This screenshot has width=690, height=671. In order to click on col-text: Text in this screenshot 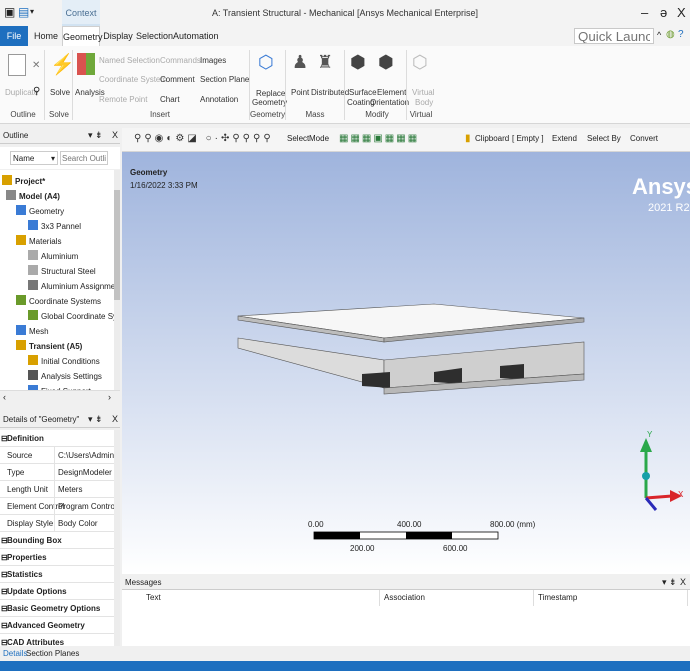, I will do `click(261, 598)`.